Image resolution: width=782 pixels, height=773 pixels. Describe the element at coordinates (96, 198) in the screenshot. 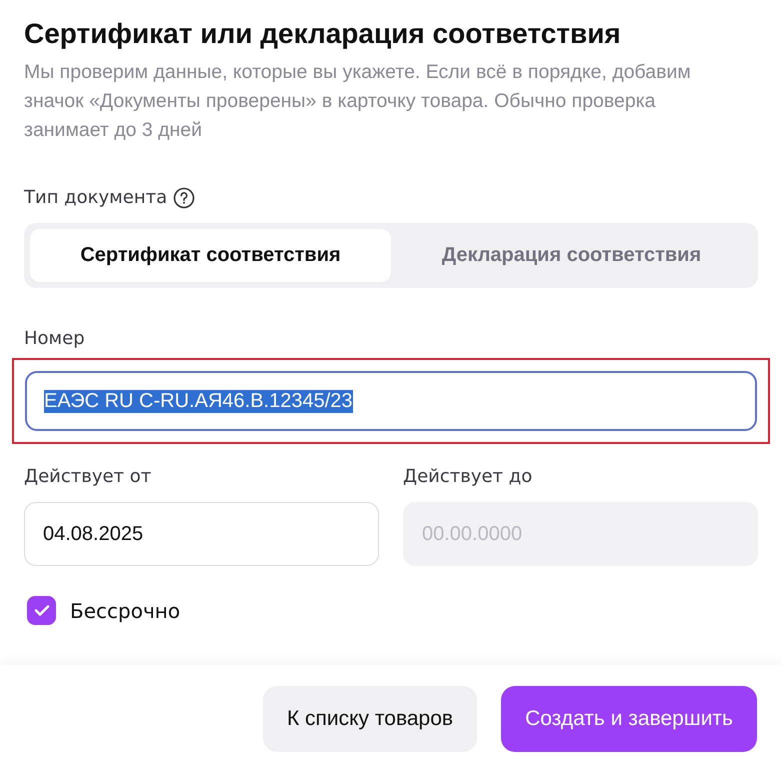

I see `field-label: Тип документа` at that location.